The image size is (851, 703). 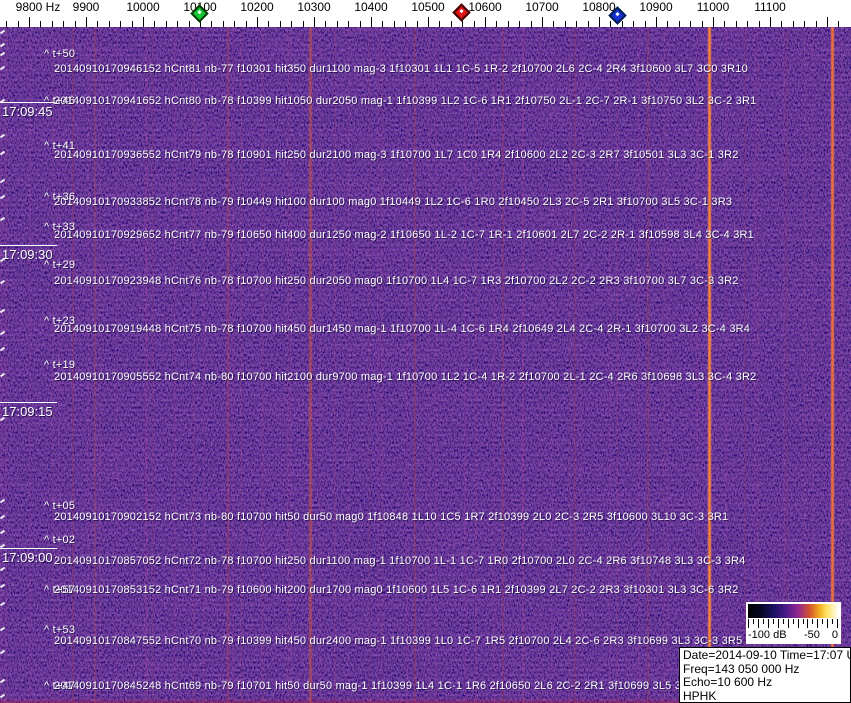 I want to click on freq-axis-label: 9900, so click(x=86, y=7).